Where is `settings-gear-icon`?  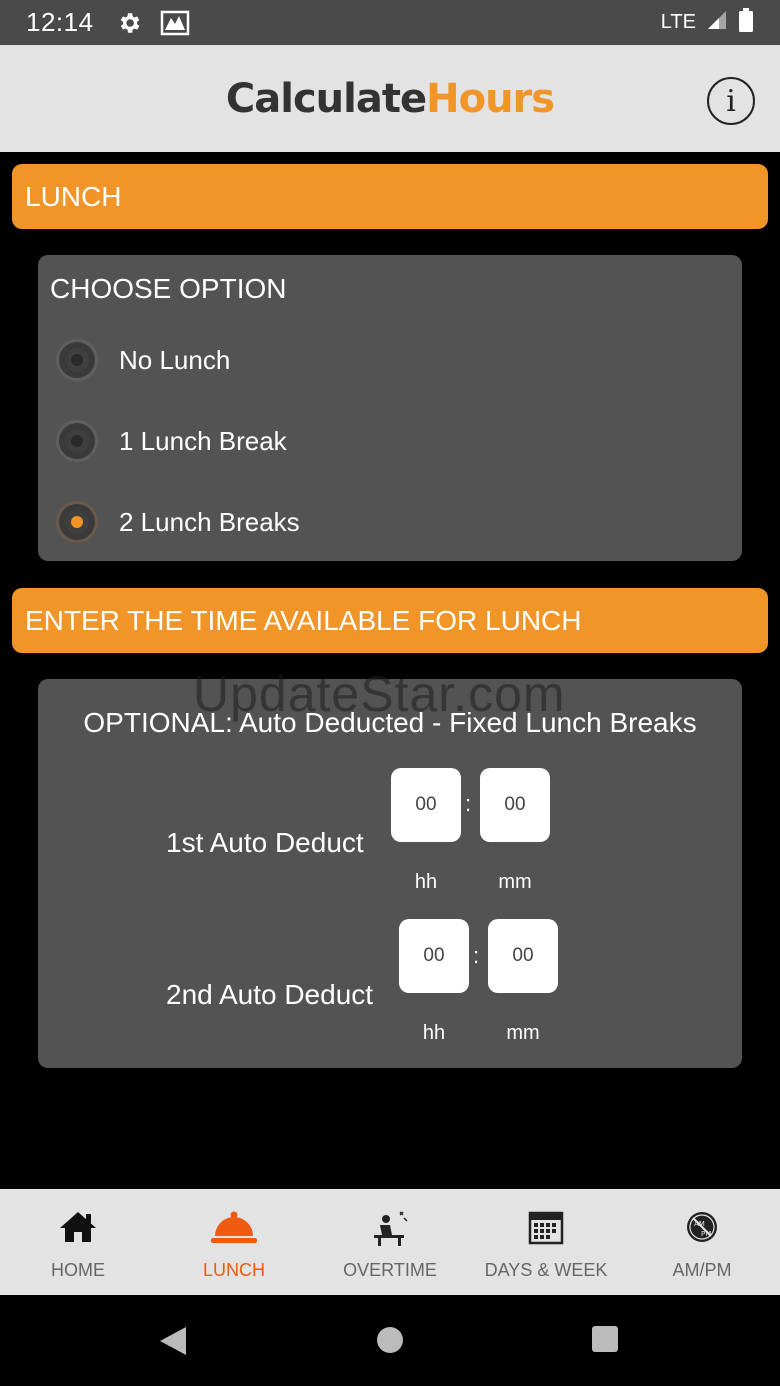
settings-gear-icon is located at coordinates (129, 23).